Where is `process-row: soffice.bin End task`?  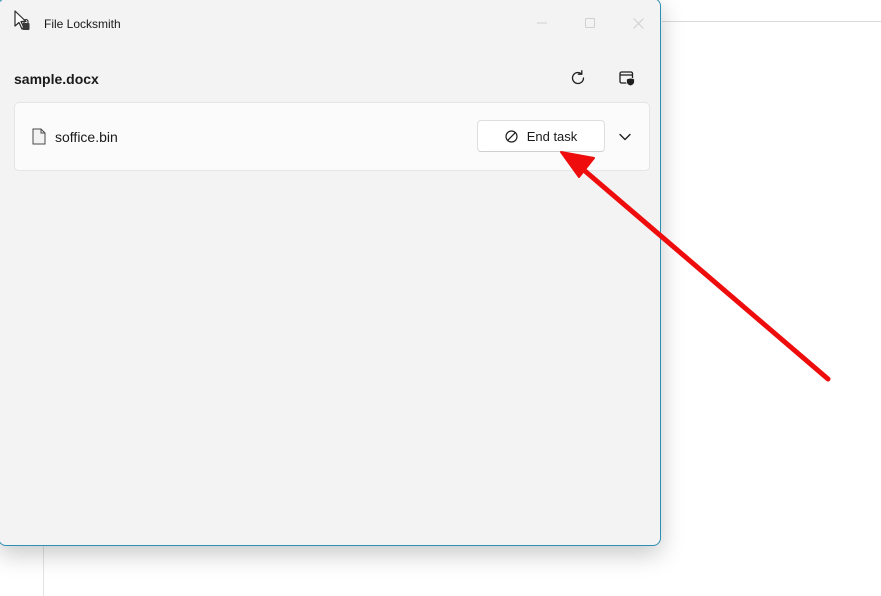
process-row: soffice.bin End task is located at coordinates (332, 136).